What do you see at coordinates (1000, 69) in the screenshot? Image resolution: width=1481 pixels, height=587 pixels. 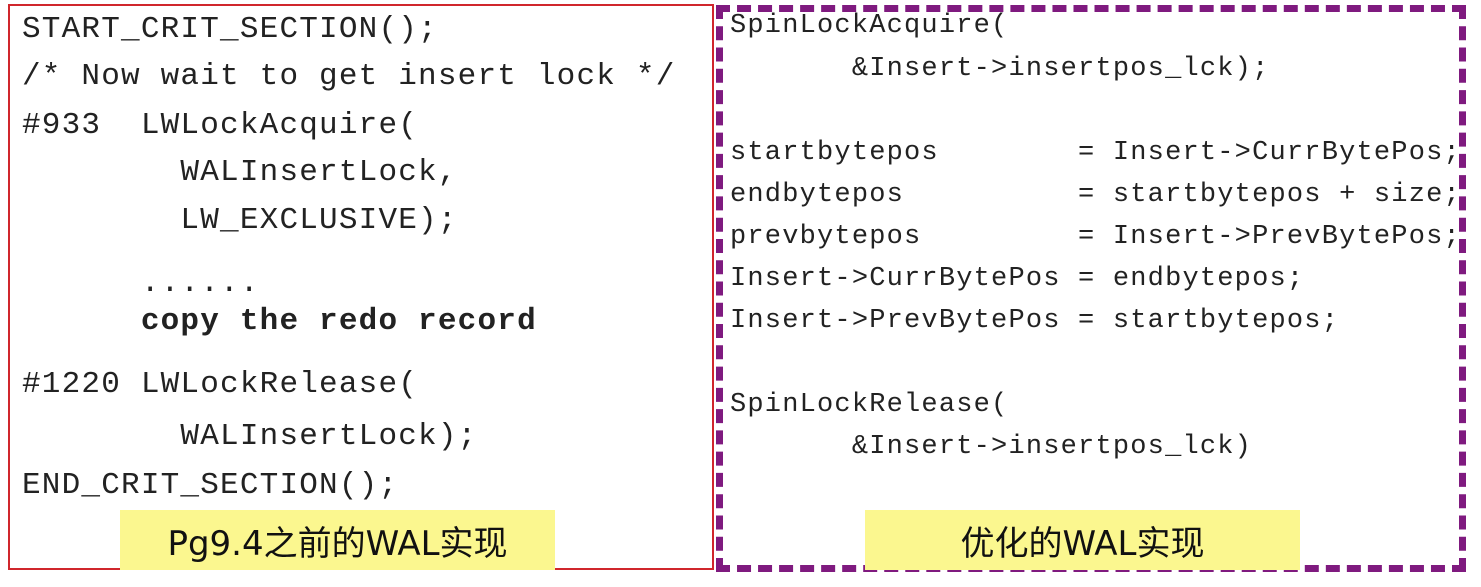 I see `code-line: &Insert->insertpos_lck);` at bounding box center [1000, 69].